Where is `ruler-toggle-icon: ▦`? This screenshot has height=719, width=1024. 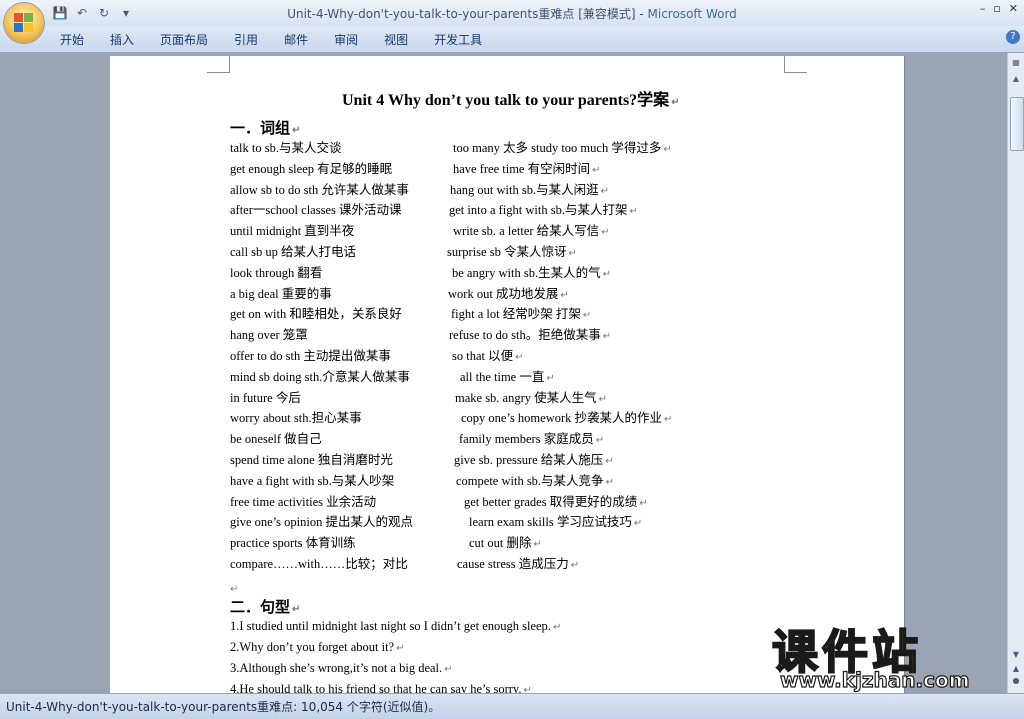 ruler-toggle-icon: ▦ is located at coordinates (1016, 63).